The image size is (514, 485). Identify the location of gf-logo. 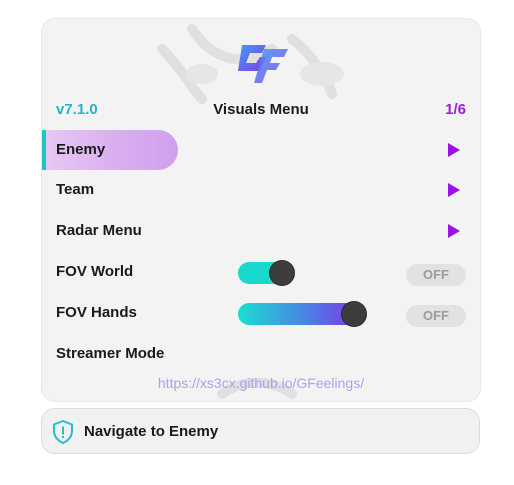
(263, 64).